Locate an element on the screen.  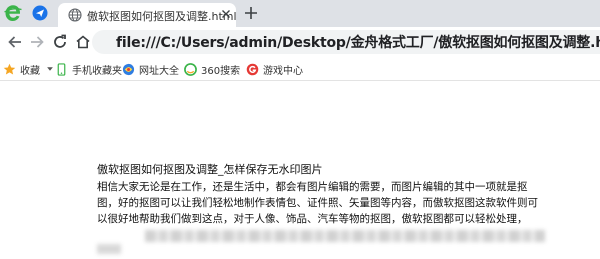
bookmarks-bar: 收藏 手机收藏夹 网址大全 360搜索 游戏中心 is located at coordinates (300, 69).